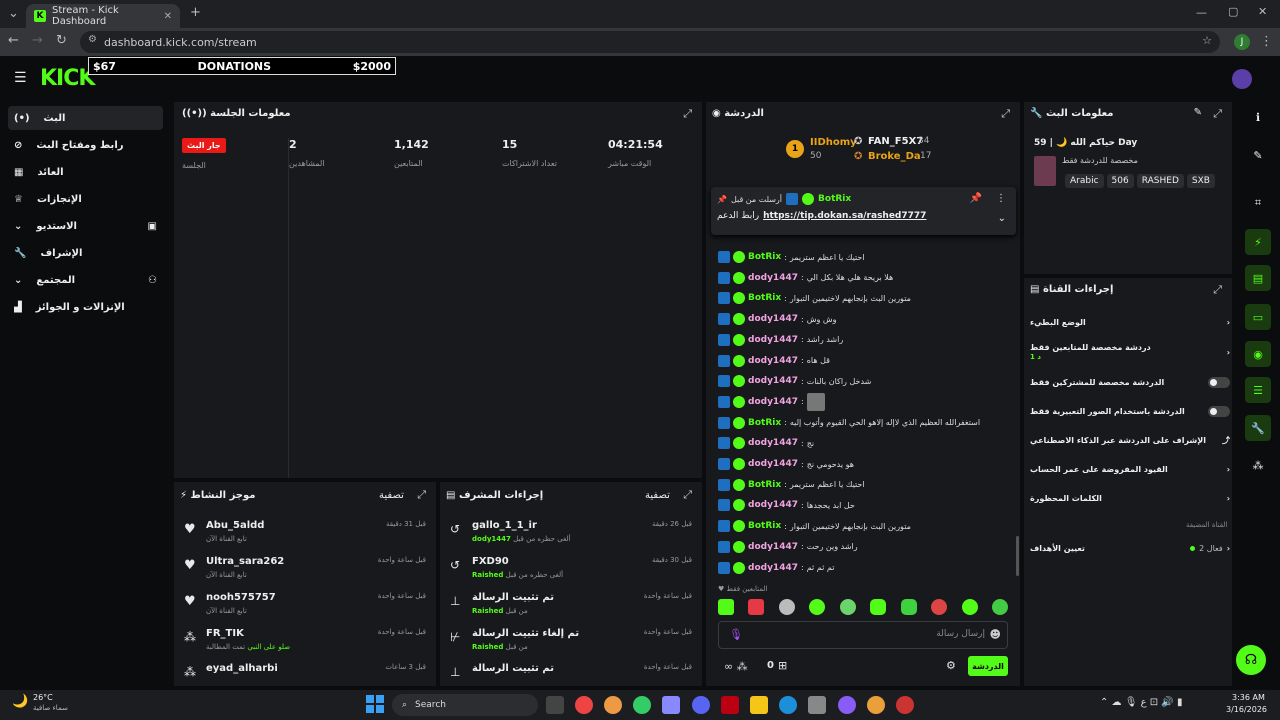 Image resolution: width=1280 pixels, height=720 pixels. What do you see at coordinates (1219, 411) in the screenshot?
I see `emote-only-toggle` at bounding box center [1219, 411].